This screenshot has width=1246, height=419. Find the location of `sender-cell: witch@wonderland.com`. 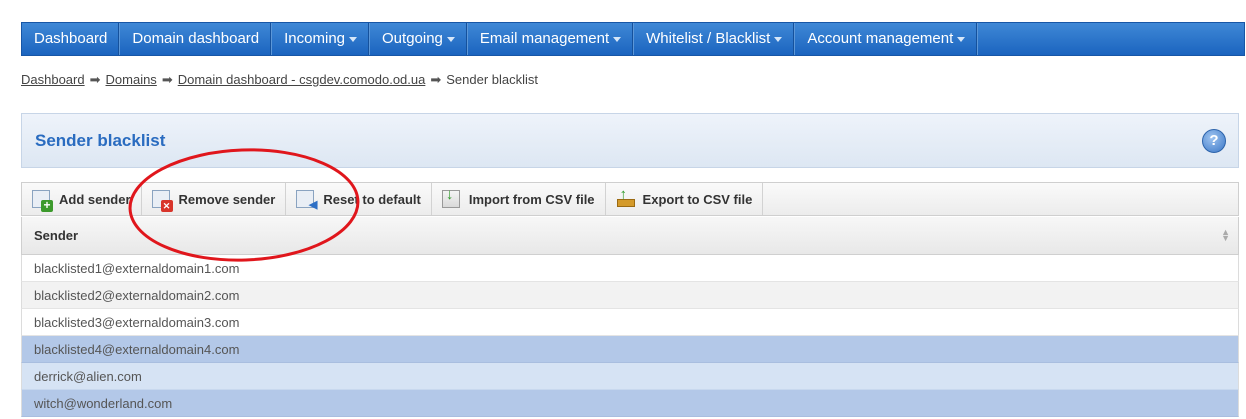

sender-cell: witch@wonderland.com is located at coordinates (103, 403).